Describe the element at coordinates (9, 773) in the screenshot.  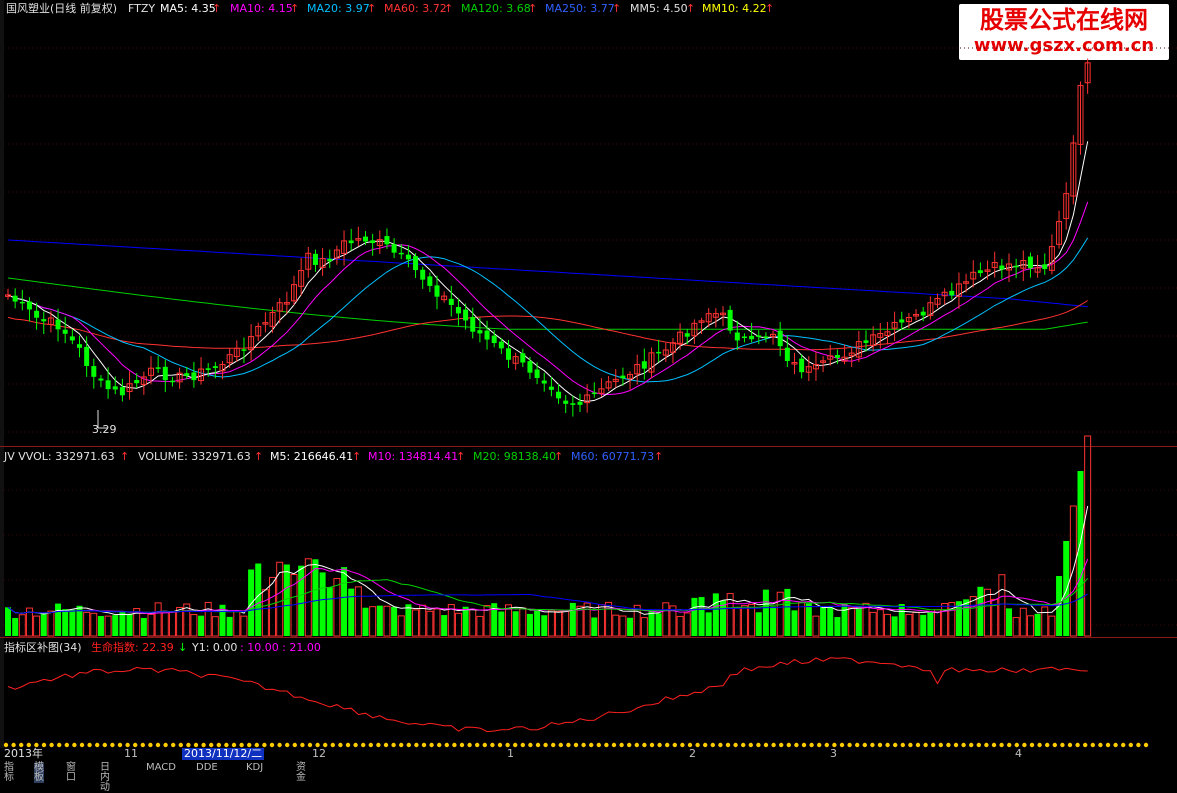
I see `tab-indicators: 指标` at that location.